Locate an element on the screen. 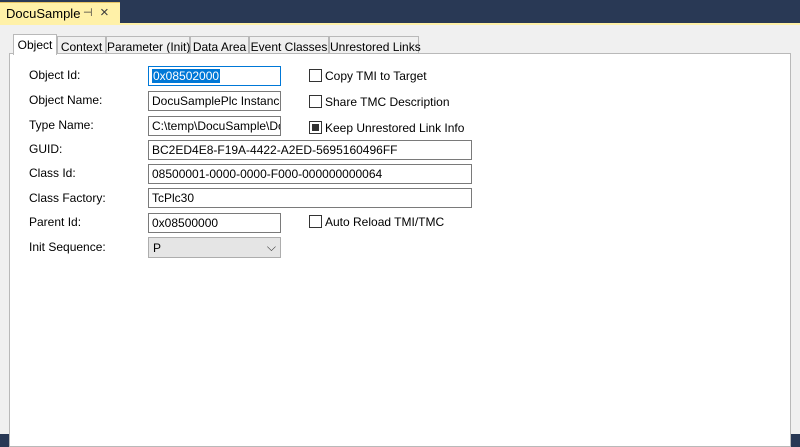  tab-label: Object is located at coordinates (35, 45).